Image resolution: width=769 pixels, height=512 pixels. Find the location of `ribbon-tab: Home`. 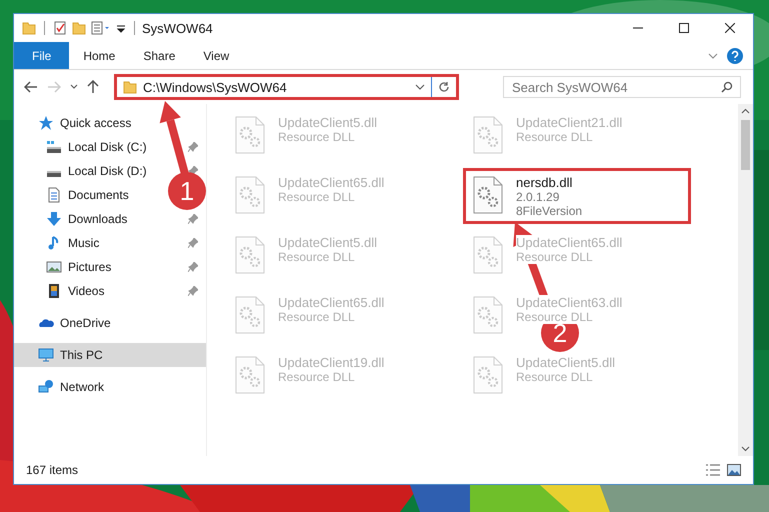

ribbon-tab: Home is located at coordinates (99, 55).